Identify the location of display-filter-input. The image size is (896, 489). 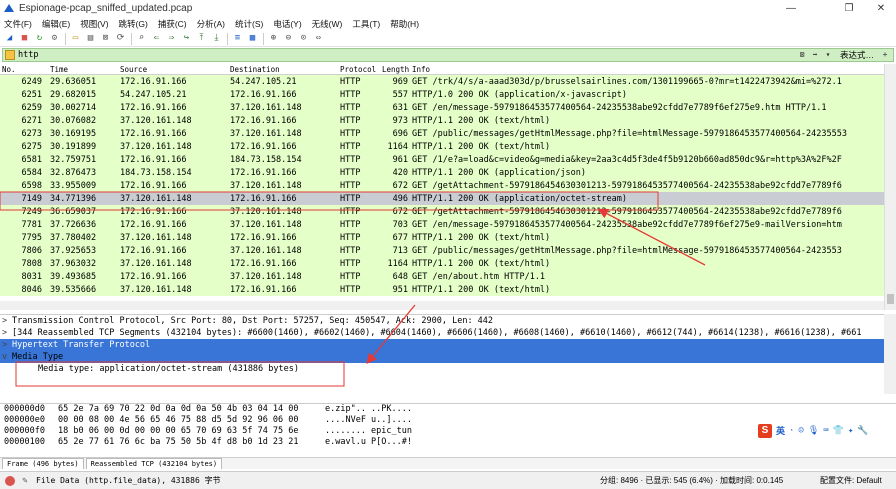
(407, 55).